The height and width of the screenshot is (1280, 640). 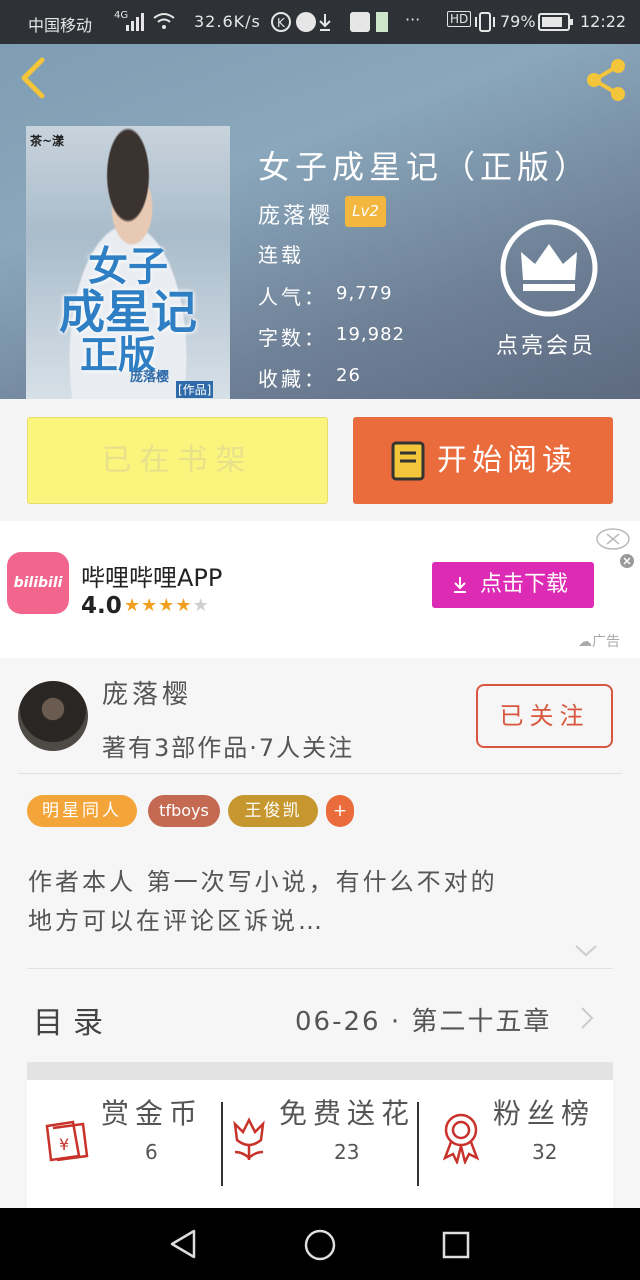 What do you see at coordinates (292, 379) in the screenshot?
I see `favorites-label: 收藏：` at bounding box center [292, 379].